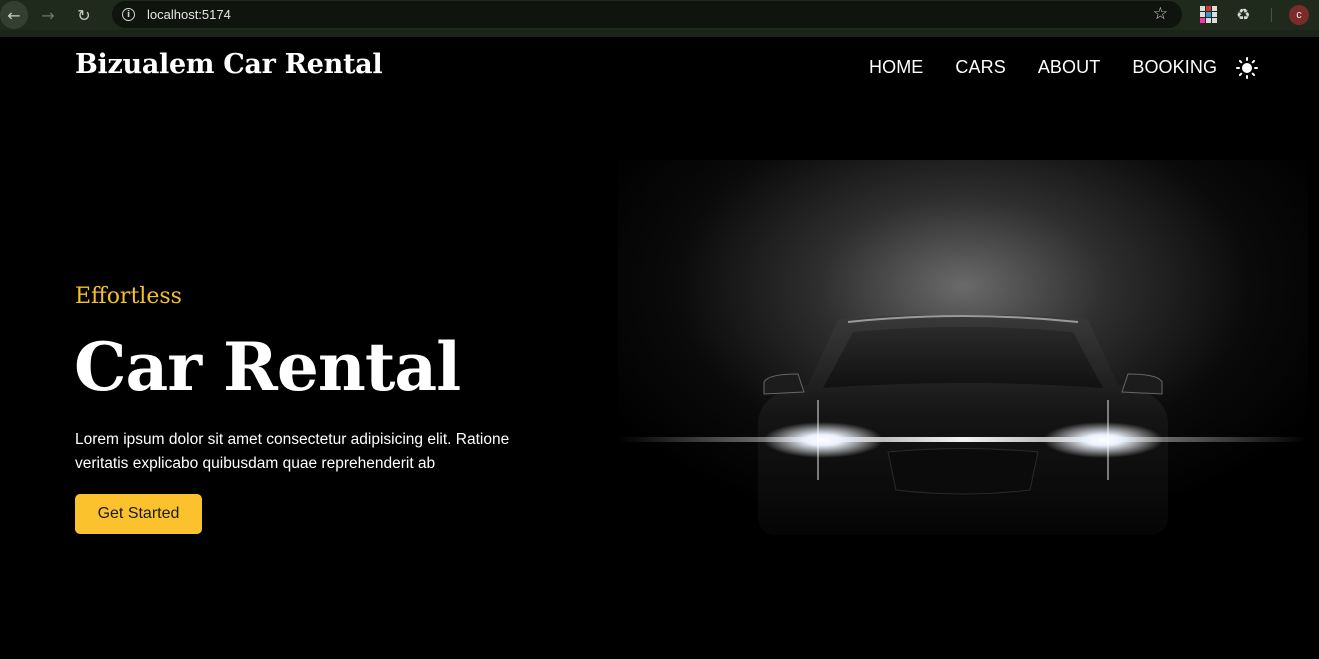 The width and height of the screenshot is (1319, 659). I want to click on toolbar-bottom-border, so click(659, 33).